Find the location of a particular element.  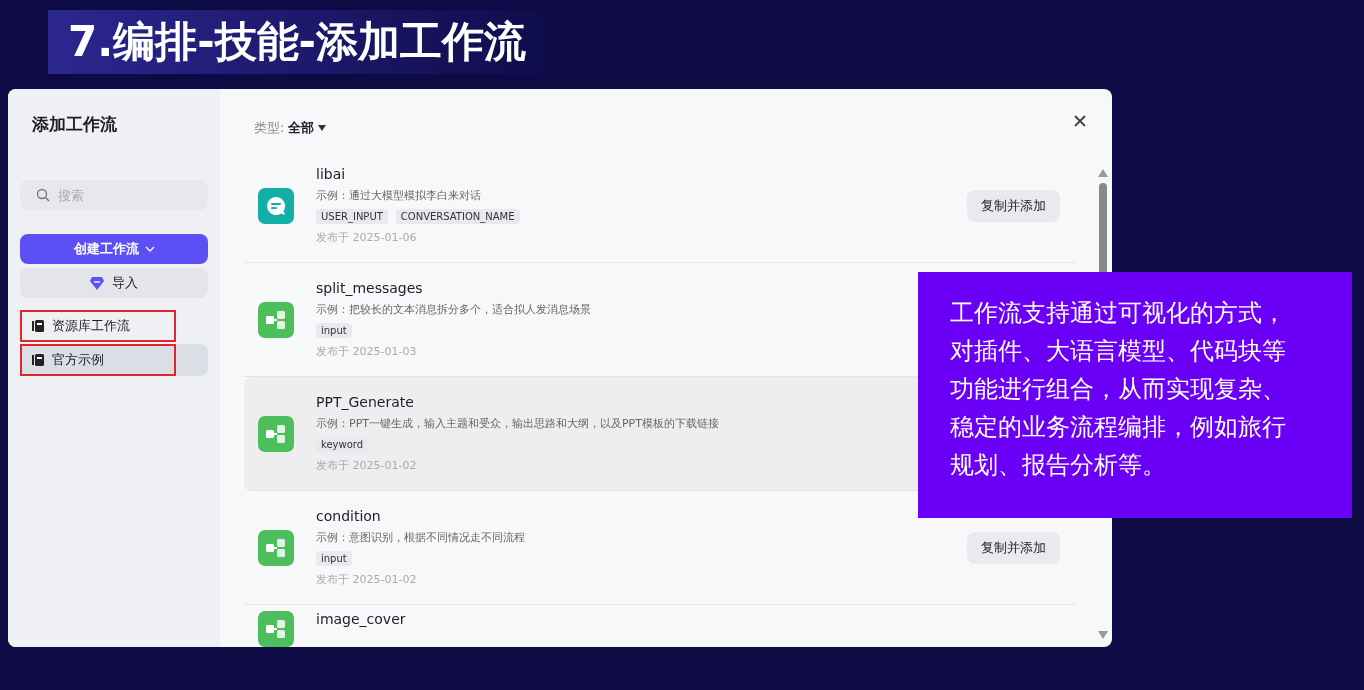

scroll-up-icon is located at coordinates (1103, 173).